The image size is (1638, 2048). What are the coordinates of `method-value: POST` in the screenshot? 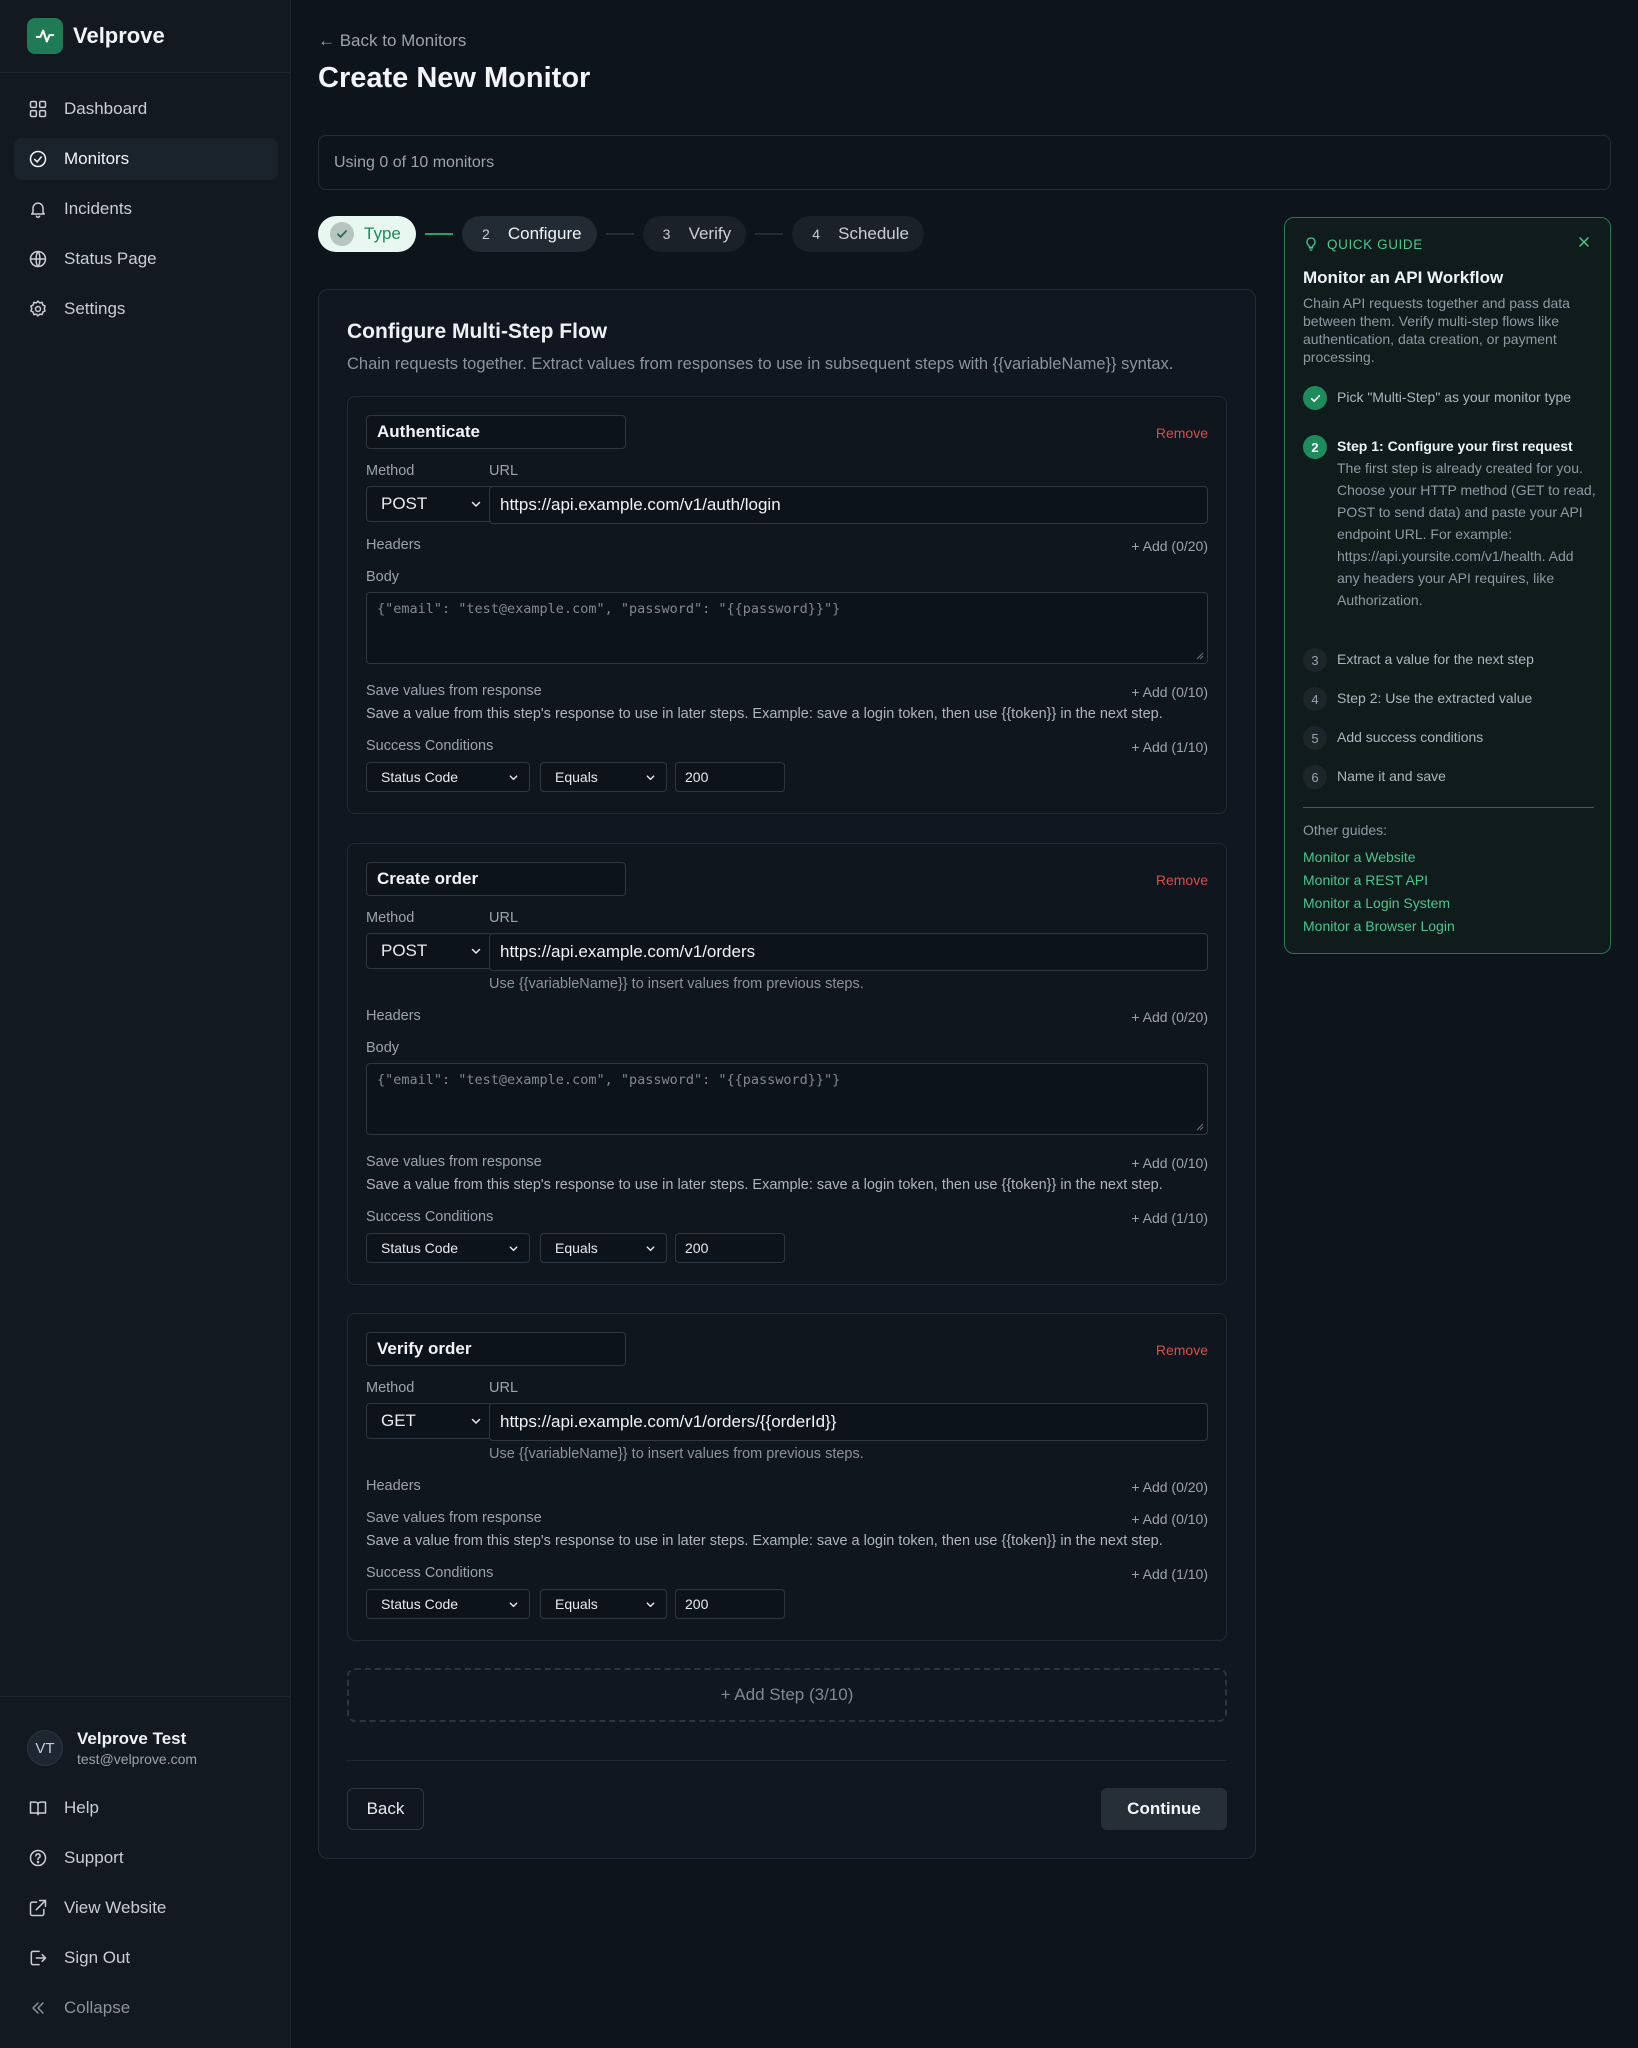 It's located at (404, 950).